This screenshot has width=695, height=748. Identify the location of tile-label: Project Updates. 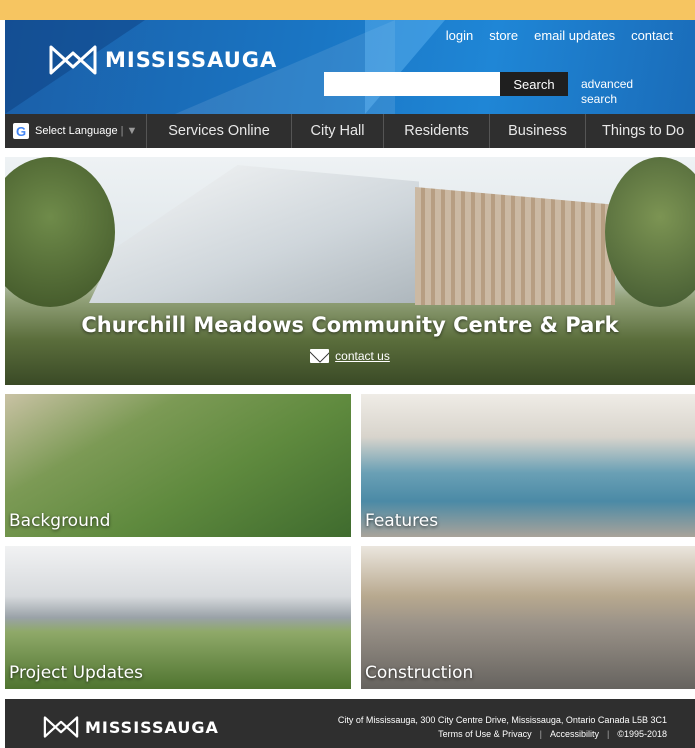
(76, 673).